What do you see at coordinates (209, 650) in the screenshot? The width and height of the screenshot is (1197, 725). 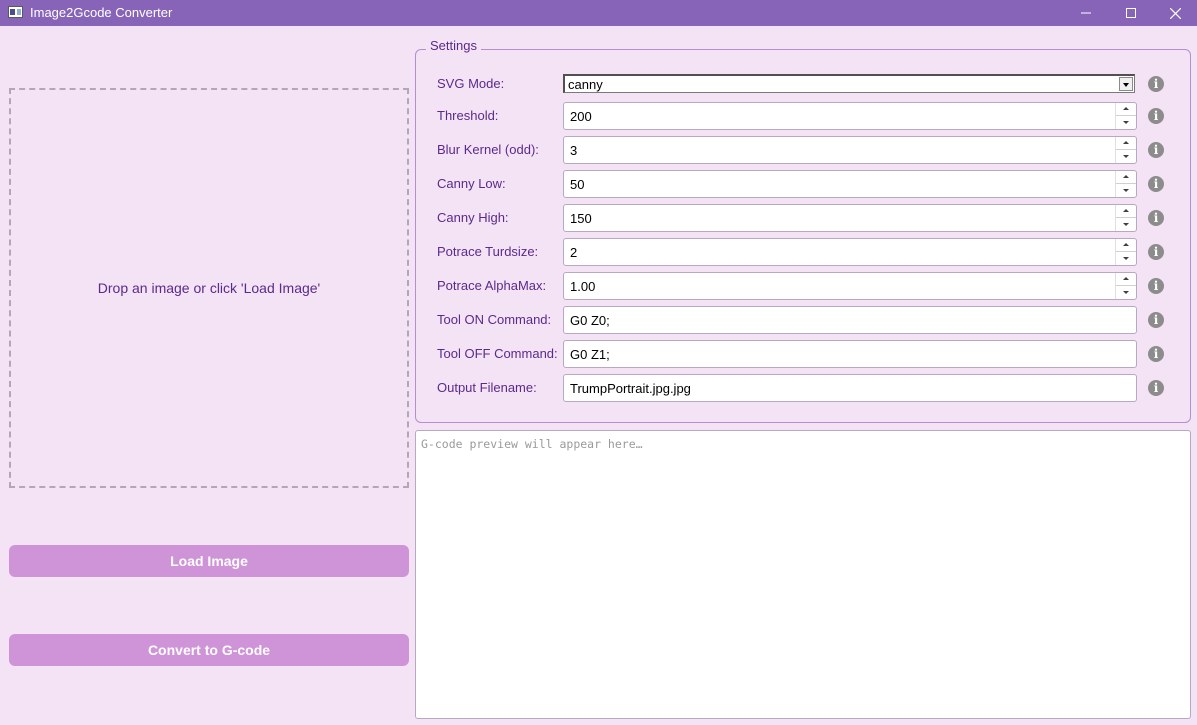 I see `convert-gcode-button: Convert to G-code` at bounding box center [209, 650].